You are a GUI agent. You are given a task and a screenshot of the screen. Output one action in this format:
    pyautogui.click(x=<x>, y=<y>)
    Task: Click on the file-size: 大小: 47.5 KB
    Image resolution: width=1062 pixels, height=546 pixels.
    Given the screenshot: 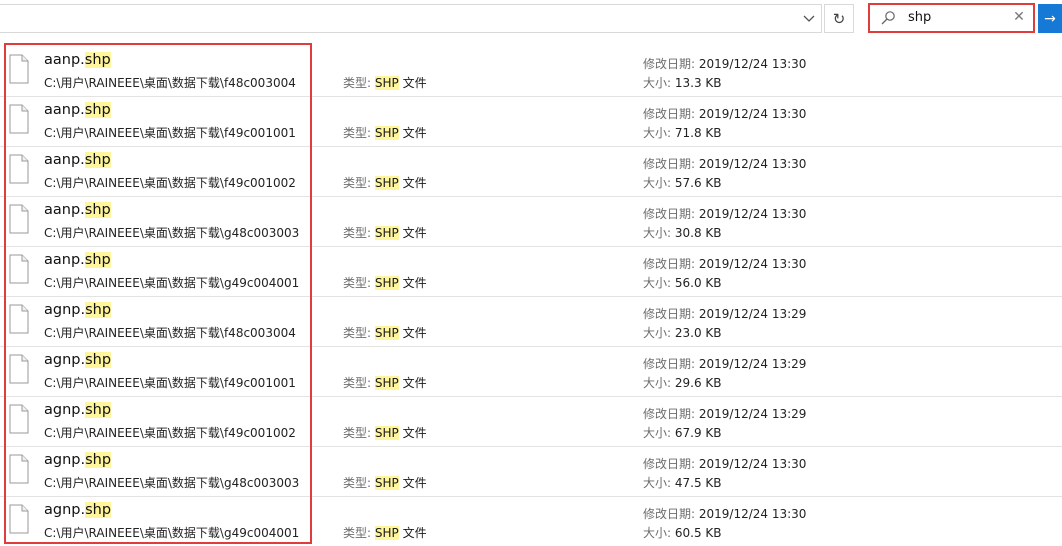 What is the action you would take?
    pyautogui.click(x=682, y=483)
    